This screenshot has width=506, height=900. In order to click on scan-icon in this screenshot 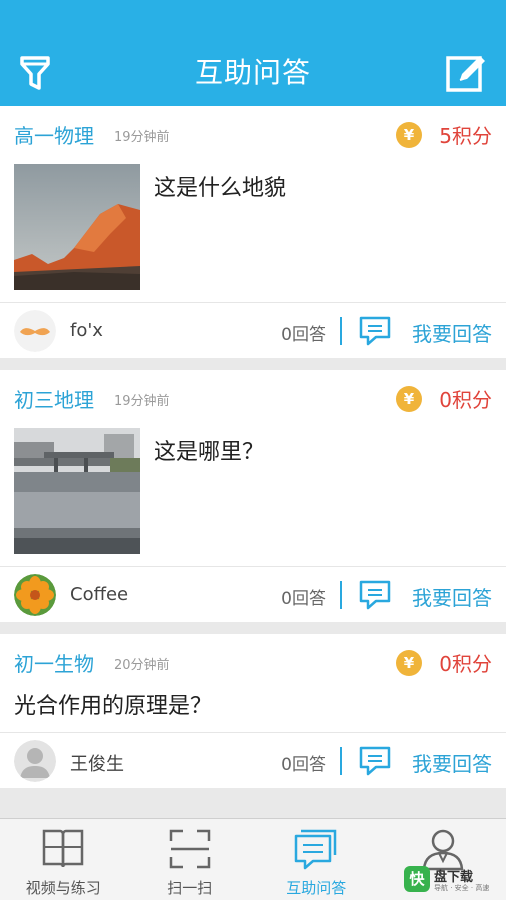, I will do `click(190, 849)`.